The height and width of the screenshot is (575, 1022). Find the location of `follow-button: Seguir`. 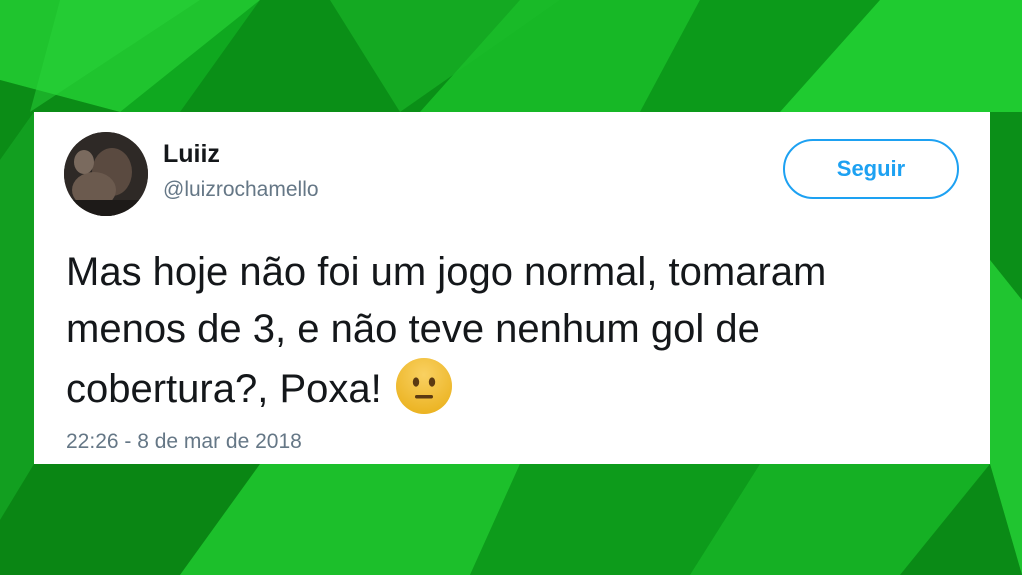

follow-button: Seguir is located at coordinates (871, 169).